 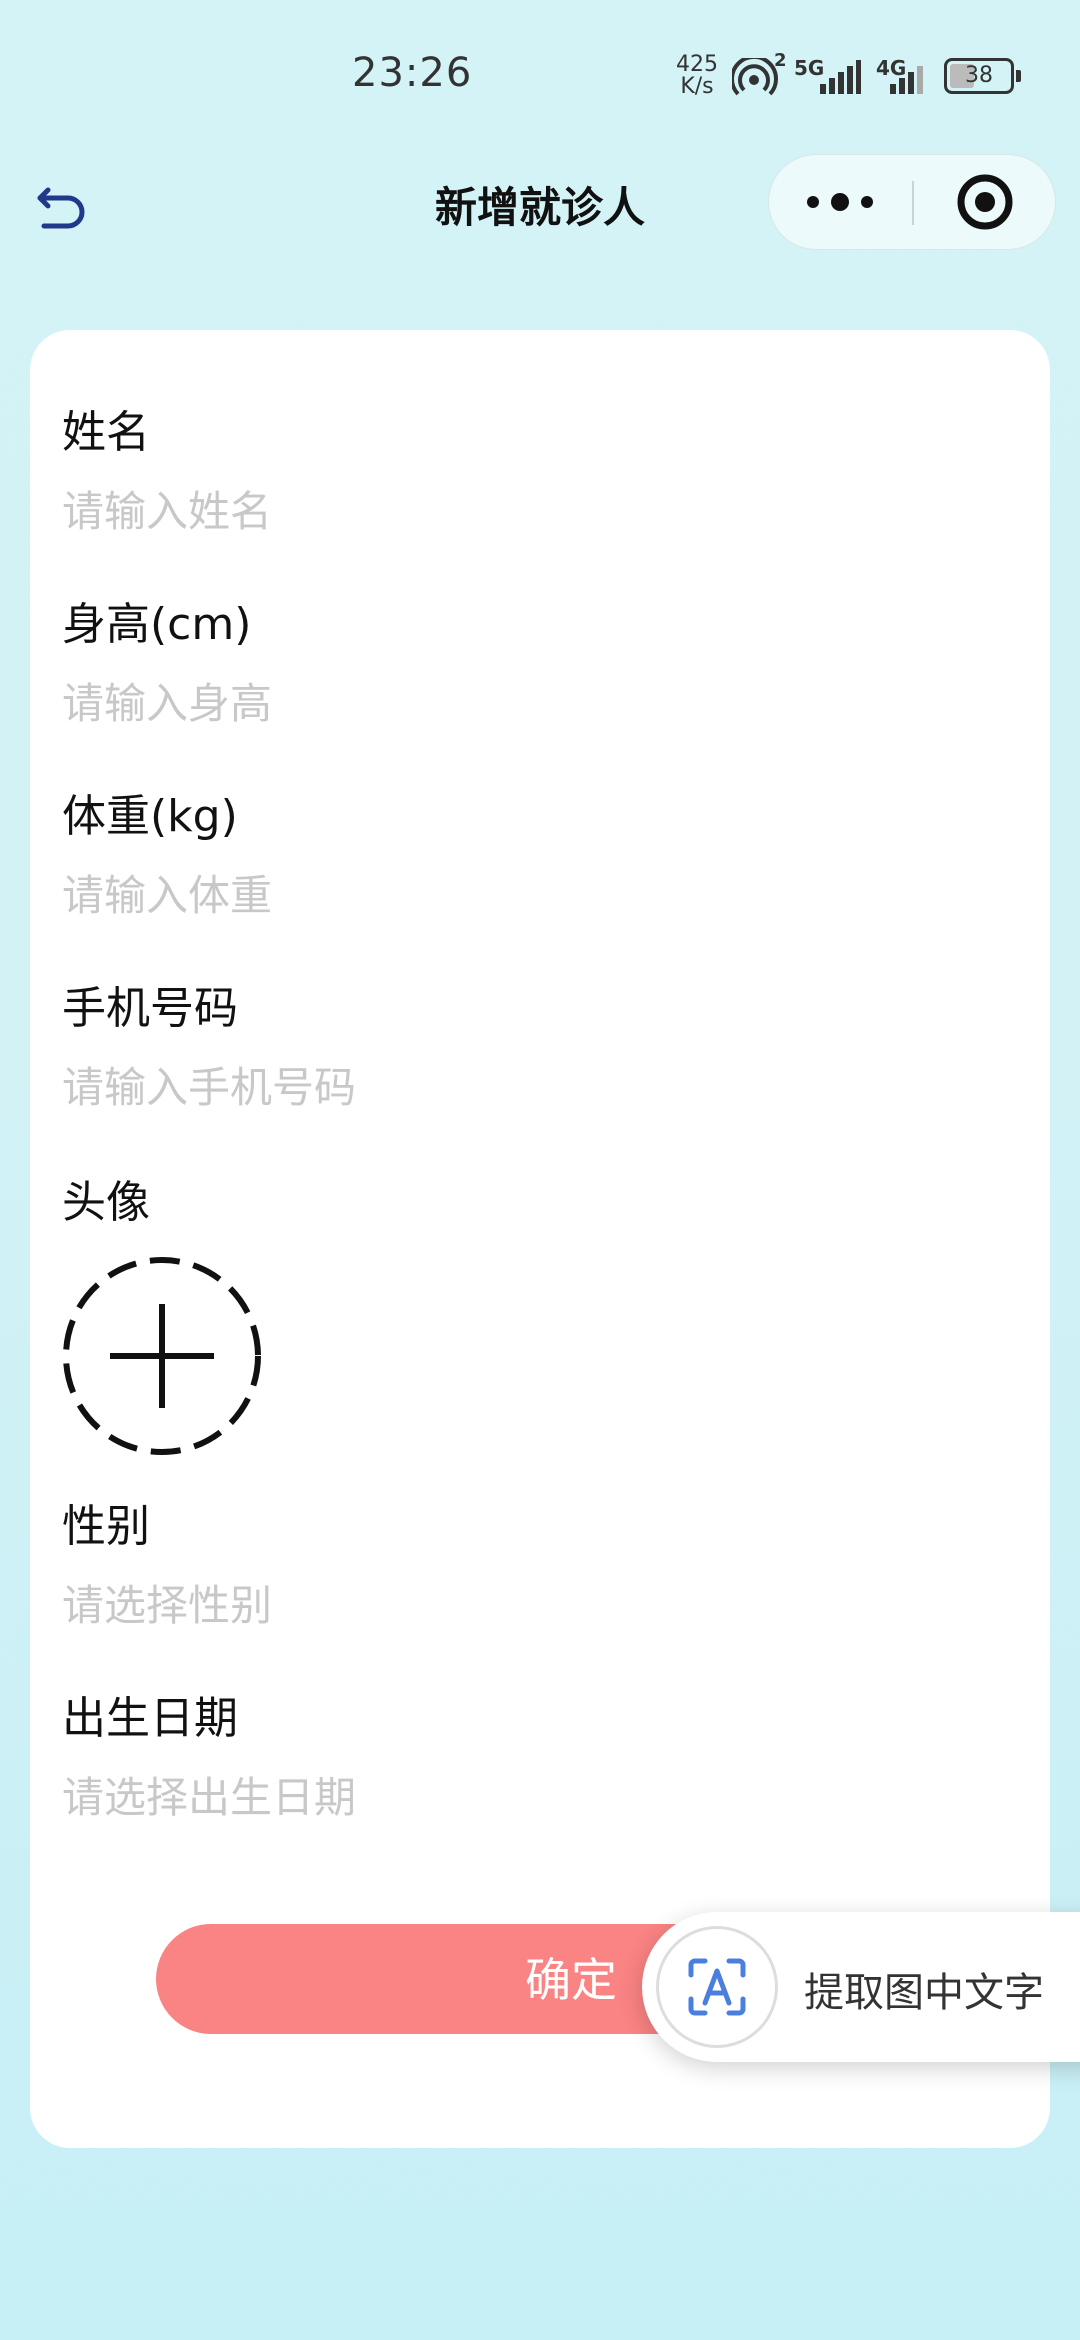 I want to click on weight-label: 体重(kg), so click(x=150, y=816).